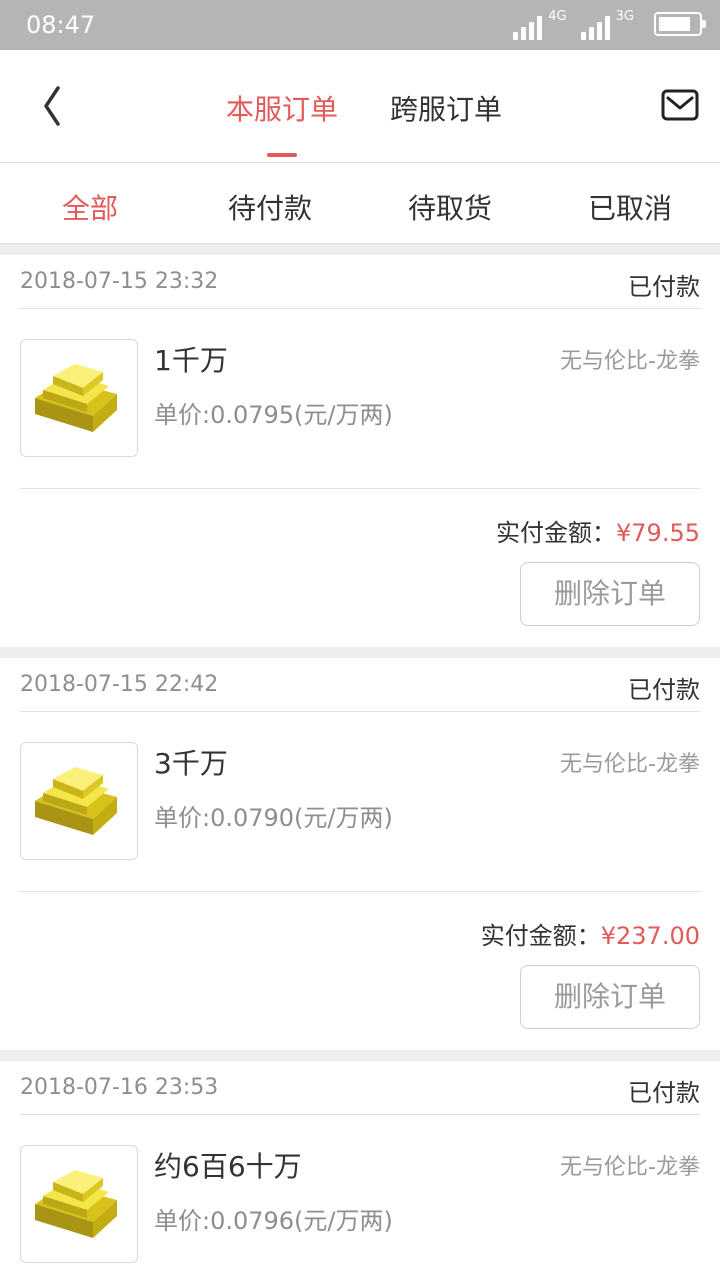  Describe the element at coordinates (557, 16) in the screenshot. I see `network-type-1: 4G` at that location.